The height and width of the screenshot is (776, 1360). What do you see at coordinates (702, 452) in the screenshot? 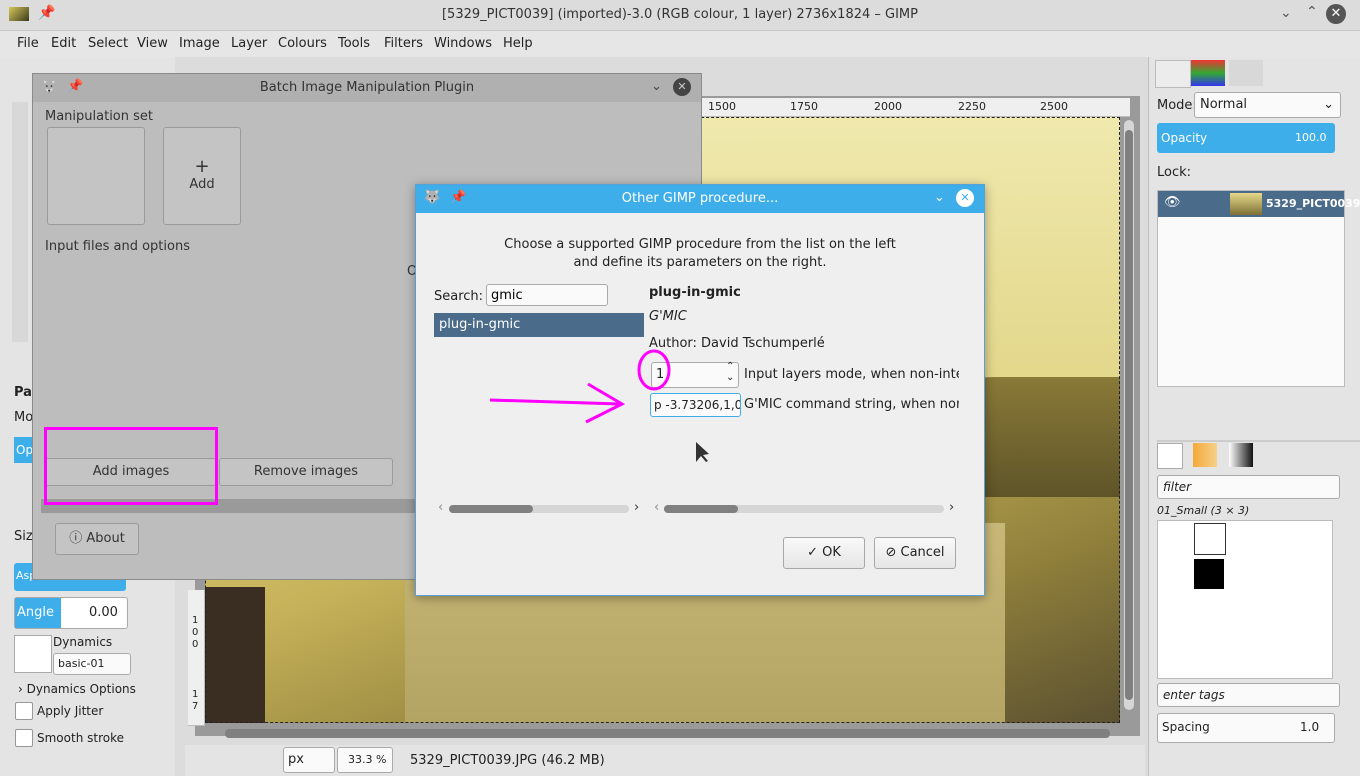
I see `mouse-cursor-icon` at bounding box center [702, 452].